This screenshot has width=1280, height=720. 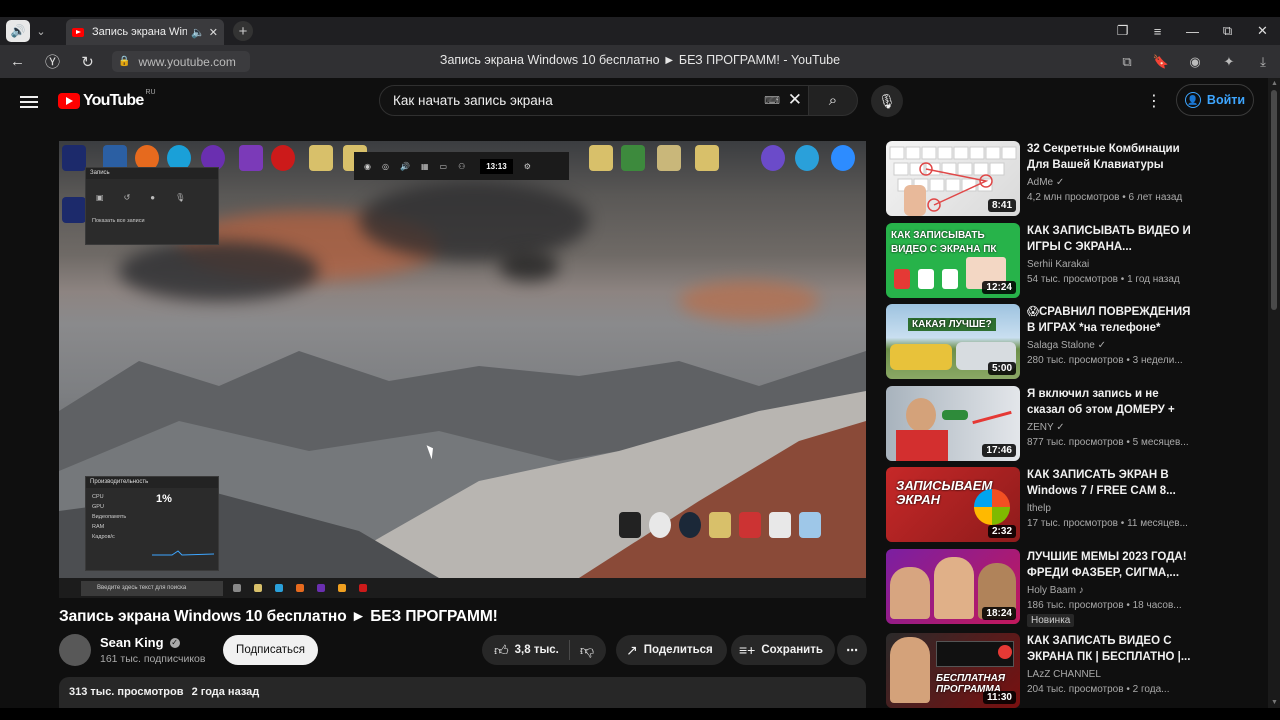 I want to click on description-box: 313 тыс. просмотров 2 года назад, so click(x=462, y=692).